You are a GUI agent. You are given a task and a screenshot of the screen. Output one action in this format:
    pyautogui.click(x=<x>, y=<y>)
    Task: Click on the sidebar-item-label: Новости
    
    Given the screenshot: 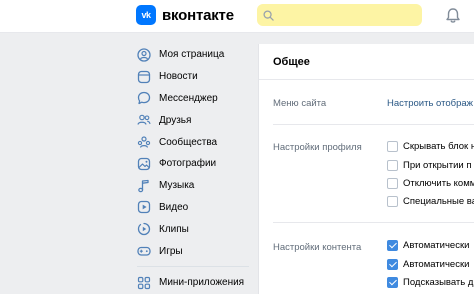 What is the action you would take?
    pyautogui.click(x=178, y=77)
    